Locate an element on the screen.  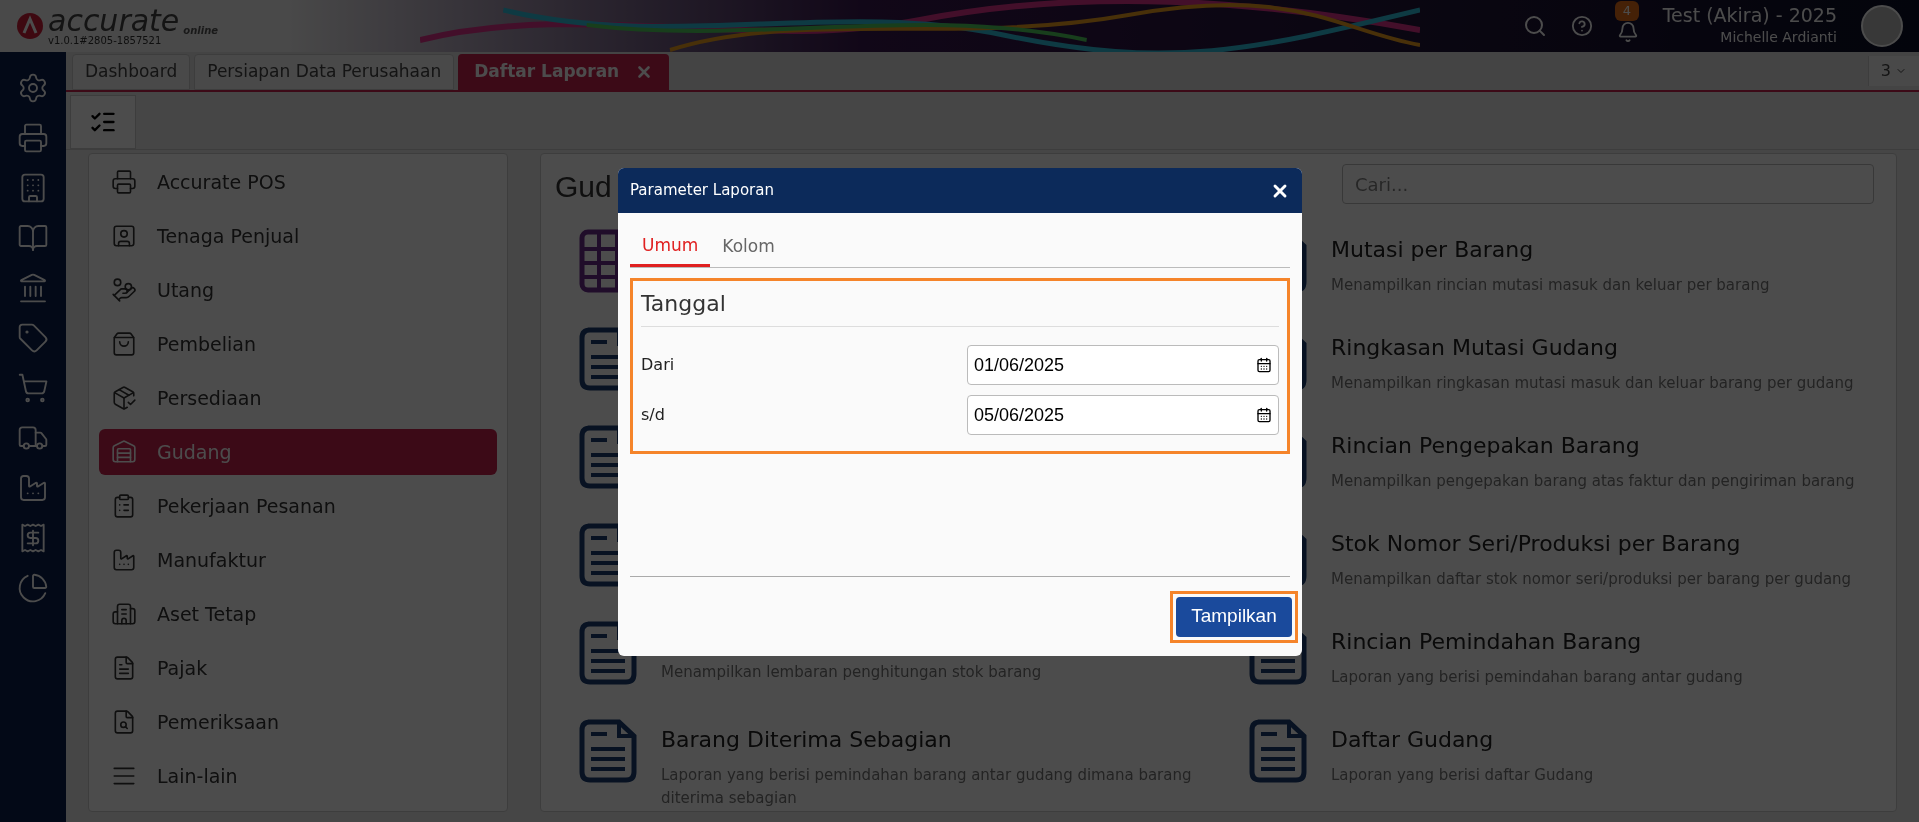
company-name: Test (Akira) - 2025 is located at coordinates (1749, 15).